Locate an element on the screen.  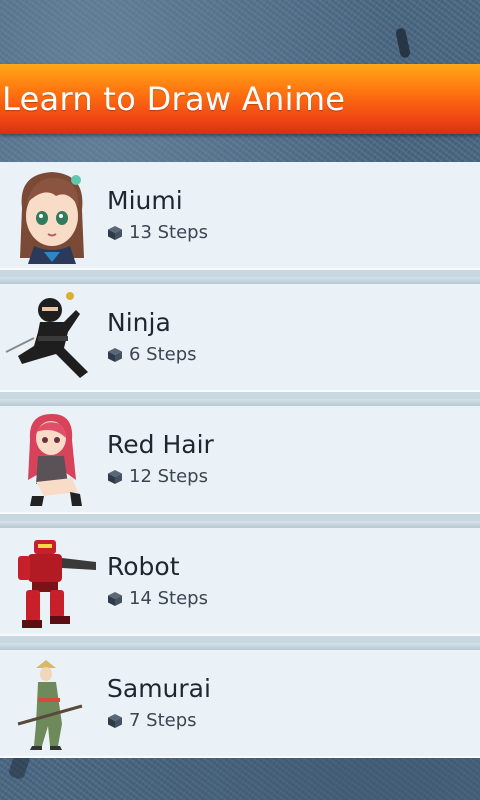
steps-count: 6 Steps is located at coordinates (163, 354).